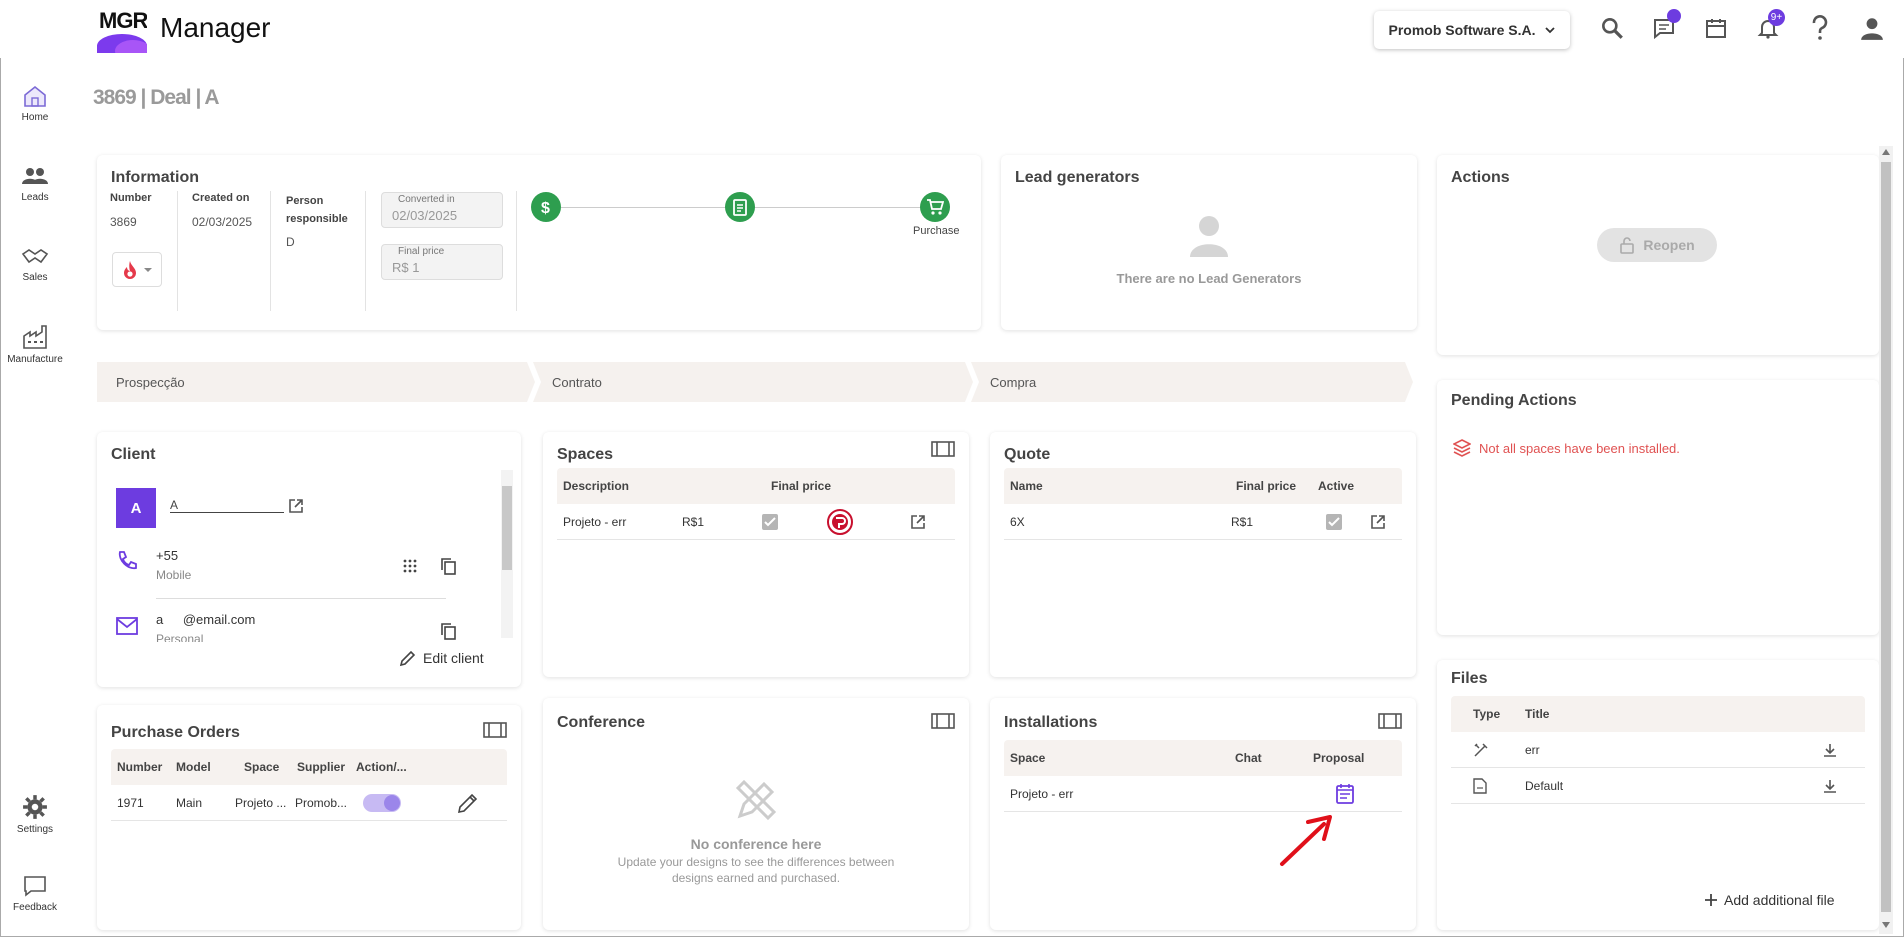  Describe the element at coordinates (321, 767) in the screenshot. I see `col-supplier: Supplier` at that location.